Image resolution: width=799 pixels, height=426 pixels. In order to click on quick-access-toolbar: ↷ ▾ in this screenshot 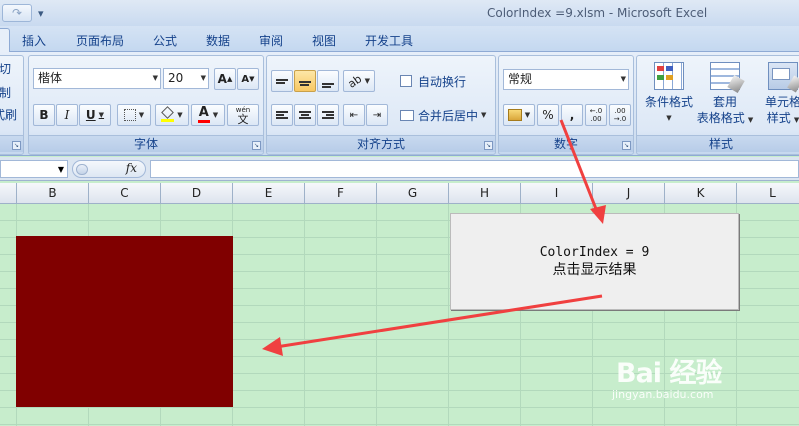, I will do `click(22, 13)`.